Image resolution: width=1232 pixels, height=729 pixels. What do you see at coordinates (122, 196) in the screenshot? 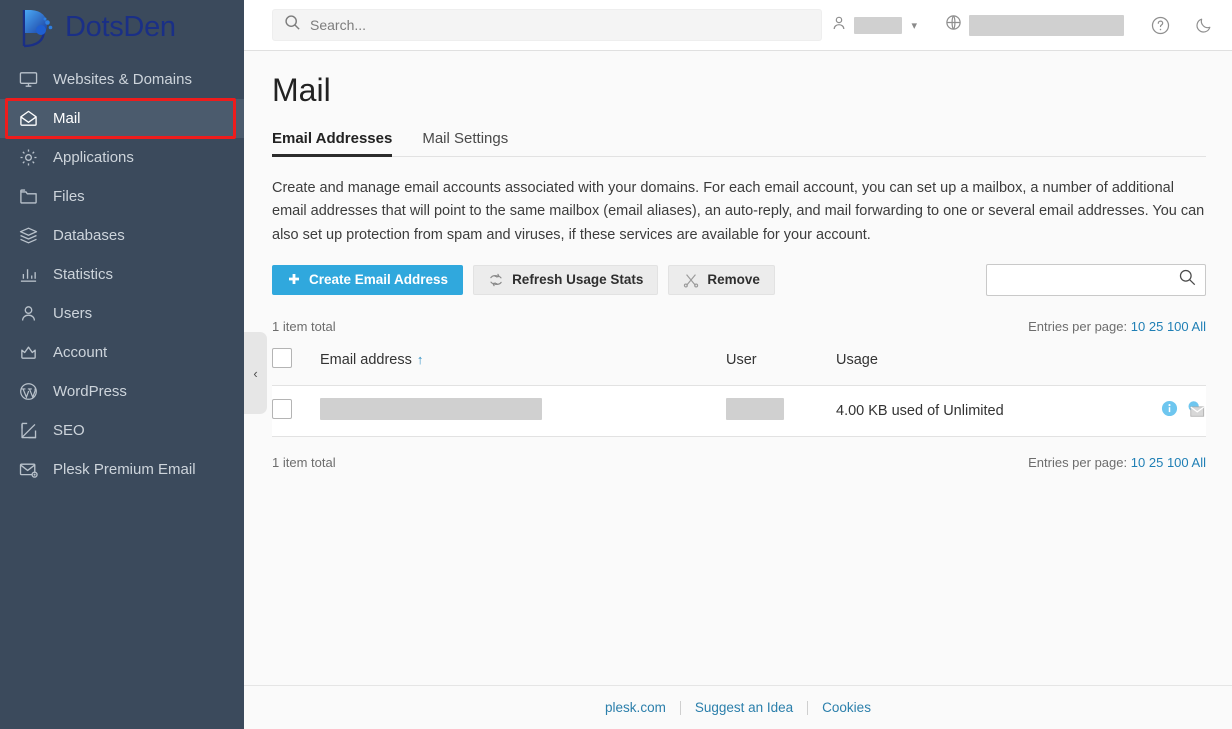
I see `sidebar-item-files: Files` at bounding box center [122, 196].